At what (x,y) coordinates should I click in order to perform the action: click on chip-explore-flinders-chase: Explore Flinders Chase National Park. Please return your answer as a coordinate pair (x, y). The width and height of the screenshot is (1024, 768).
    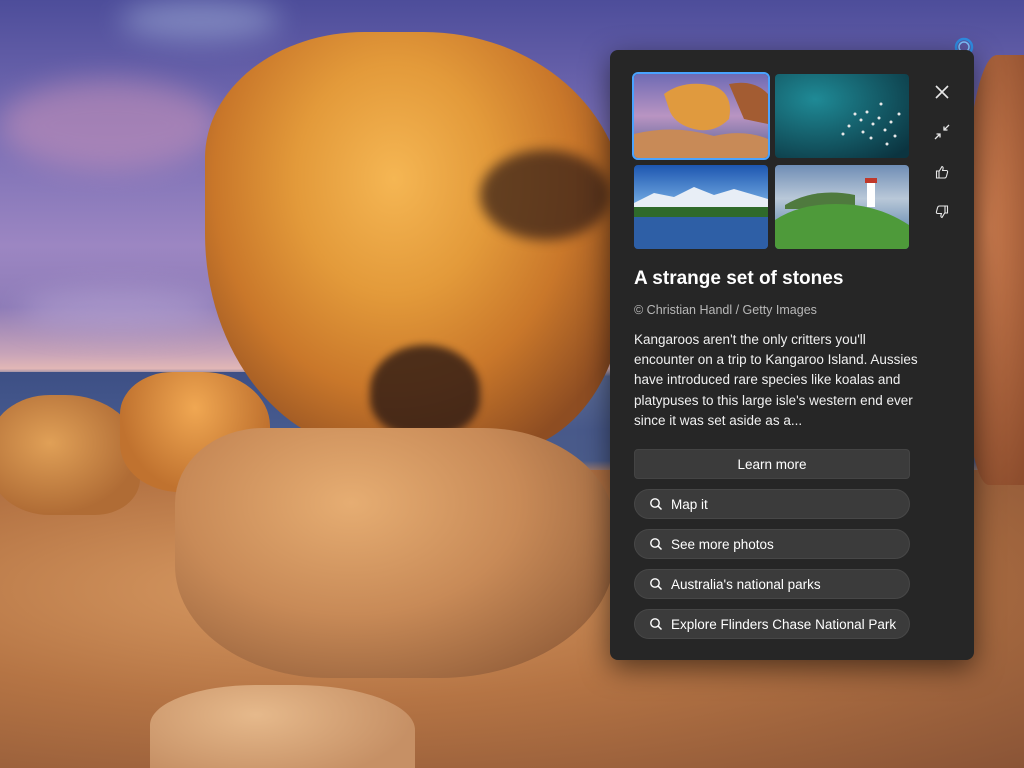
    Looking at the image, I should click on (772, 624).